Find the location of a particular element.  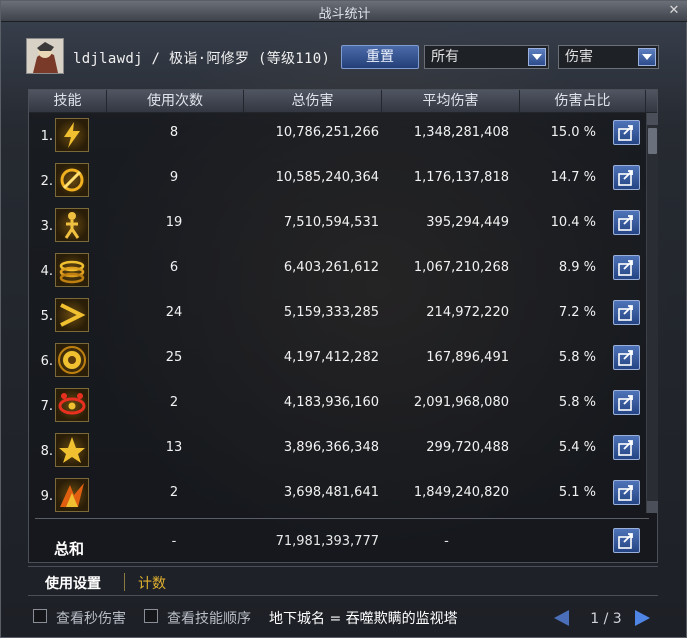

target-filter-value: 所有 is located at coordinates (445, 57).